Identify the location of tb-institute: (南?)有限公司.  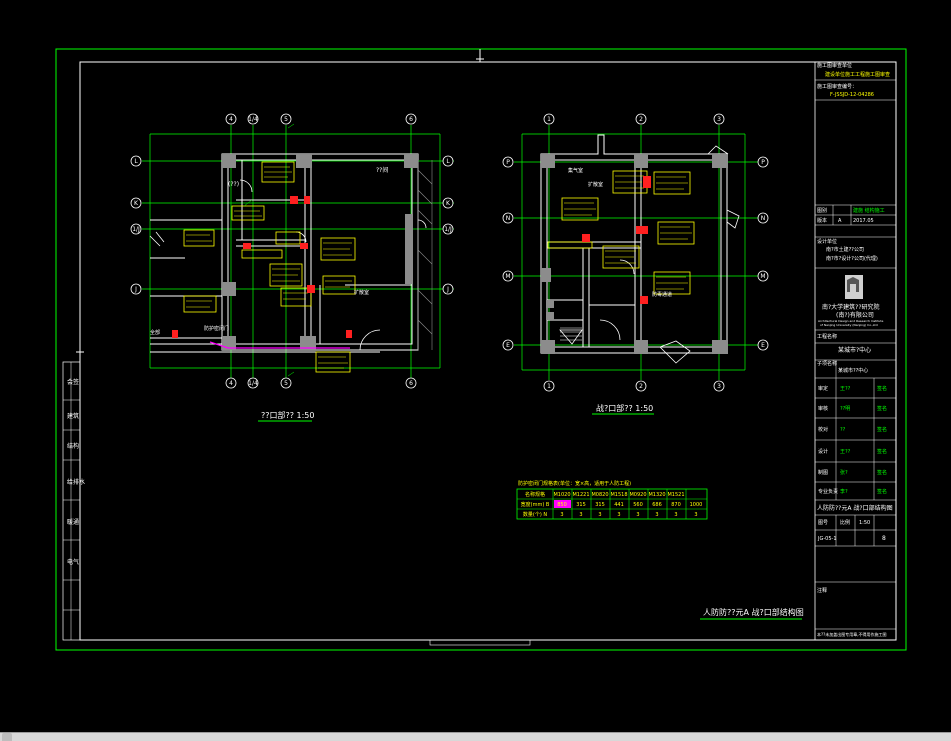
(855, 315).